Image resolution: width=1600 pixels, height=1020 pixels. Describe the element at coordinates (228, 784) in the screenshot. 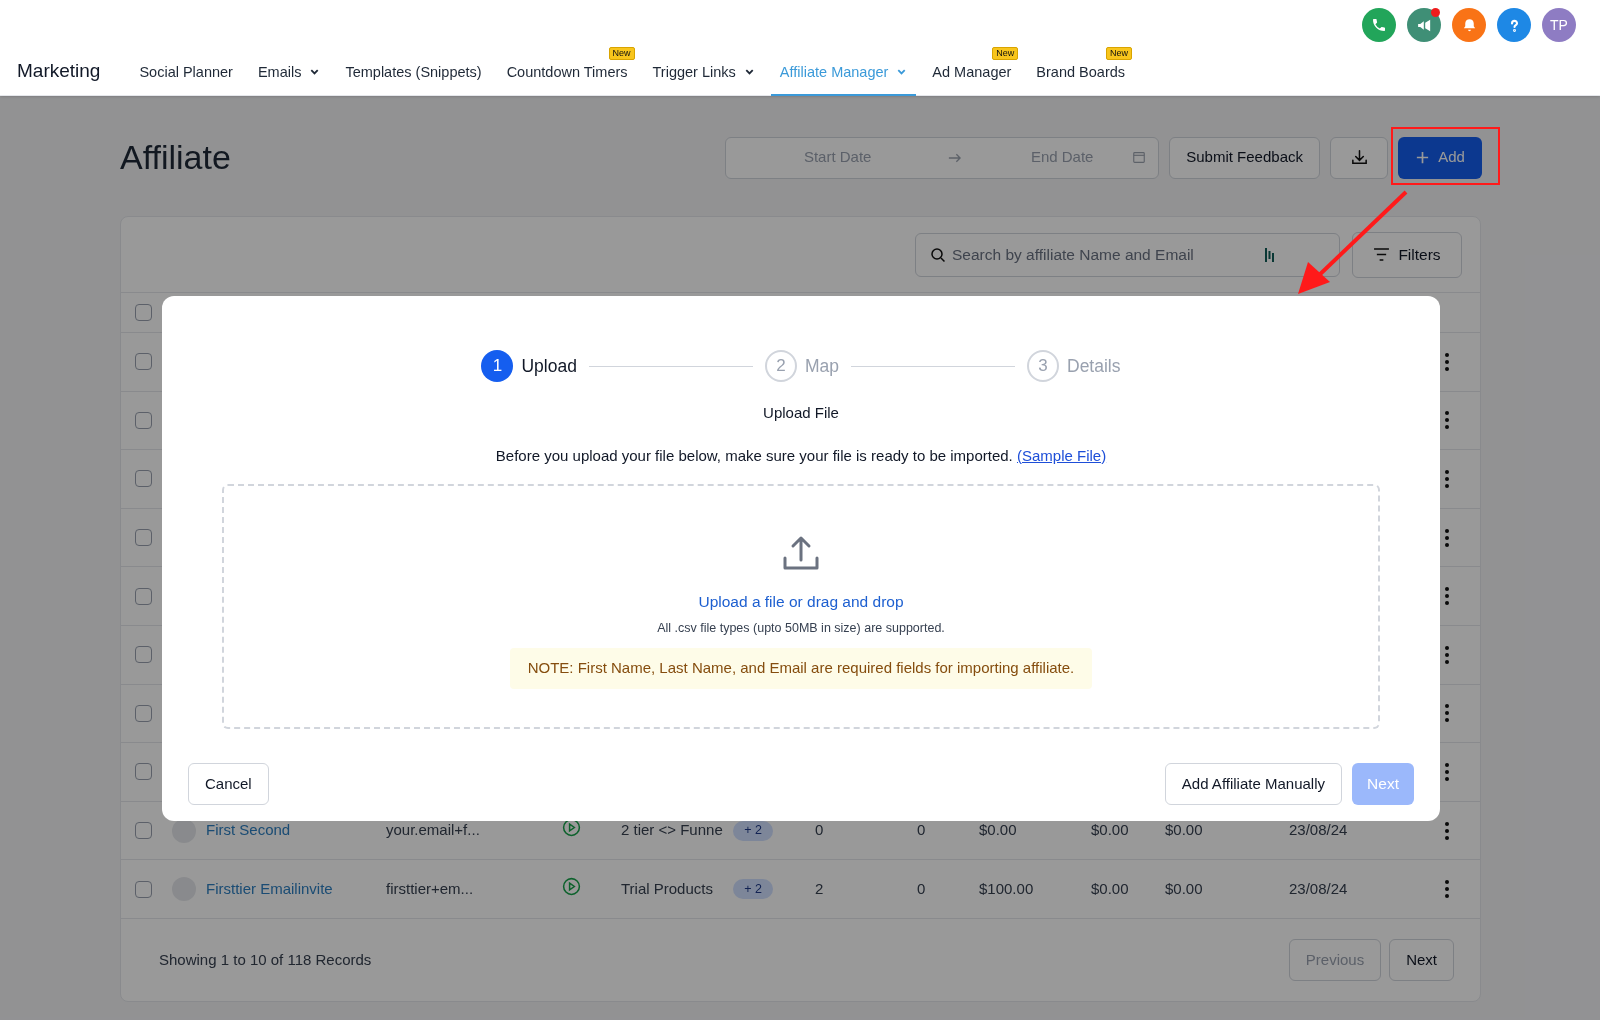

I see `cancel-button: Cancel` at that location.